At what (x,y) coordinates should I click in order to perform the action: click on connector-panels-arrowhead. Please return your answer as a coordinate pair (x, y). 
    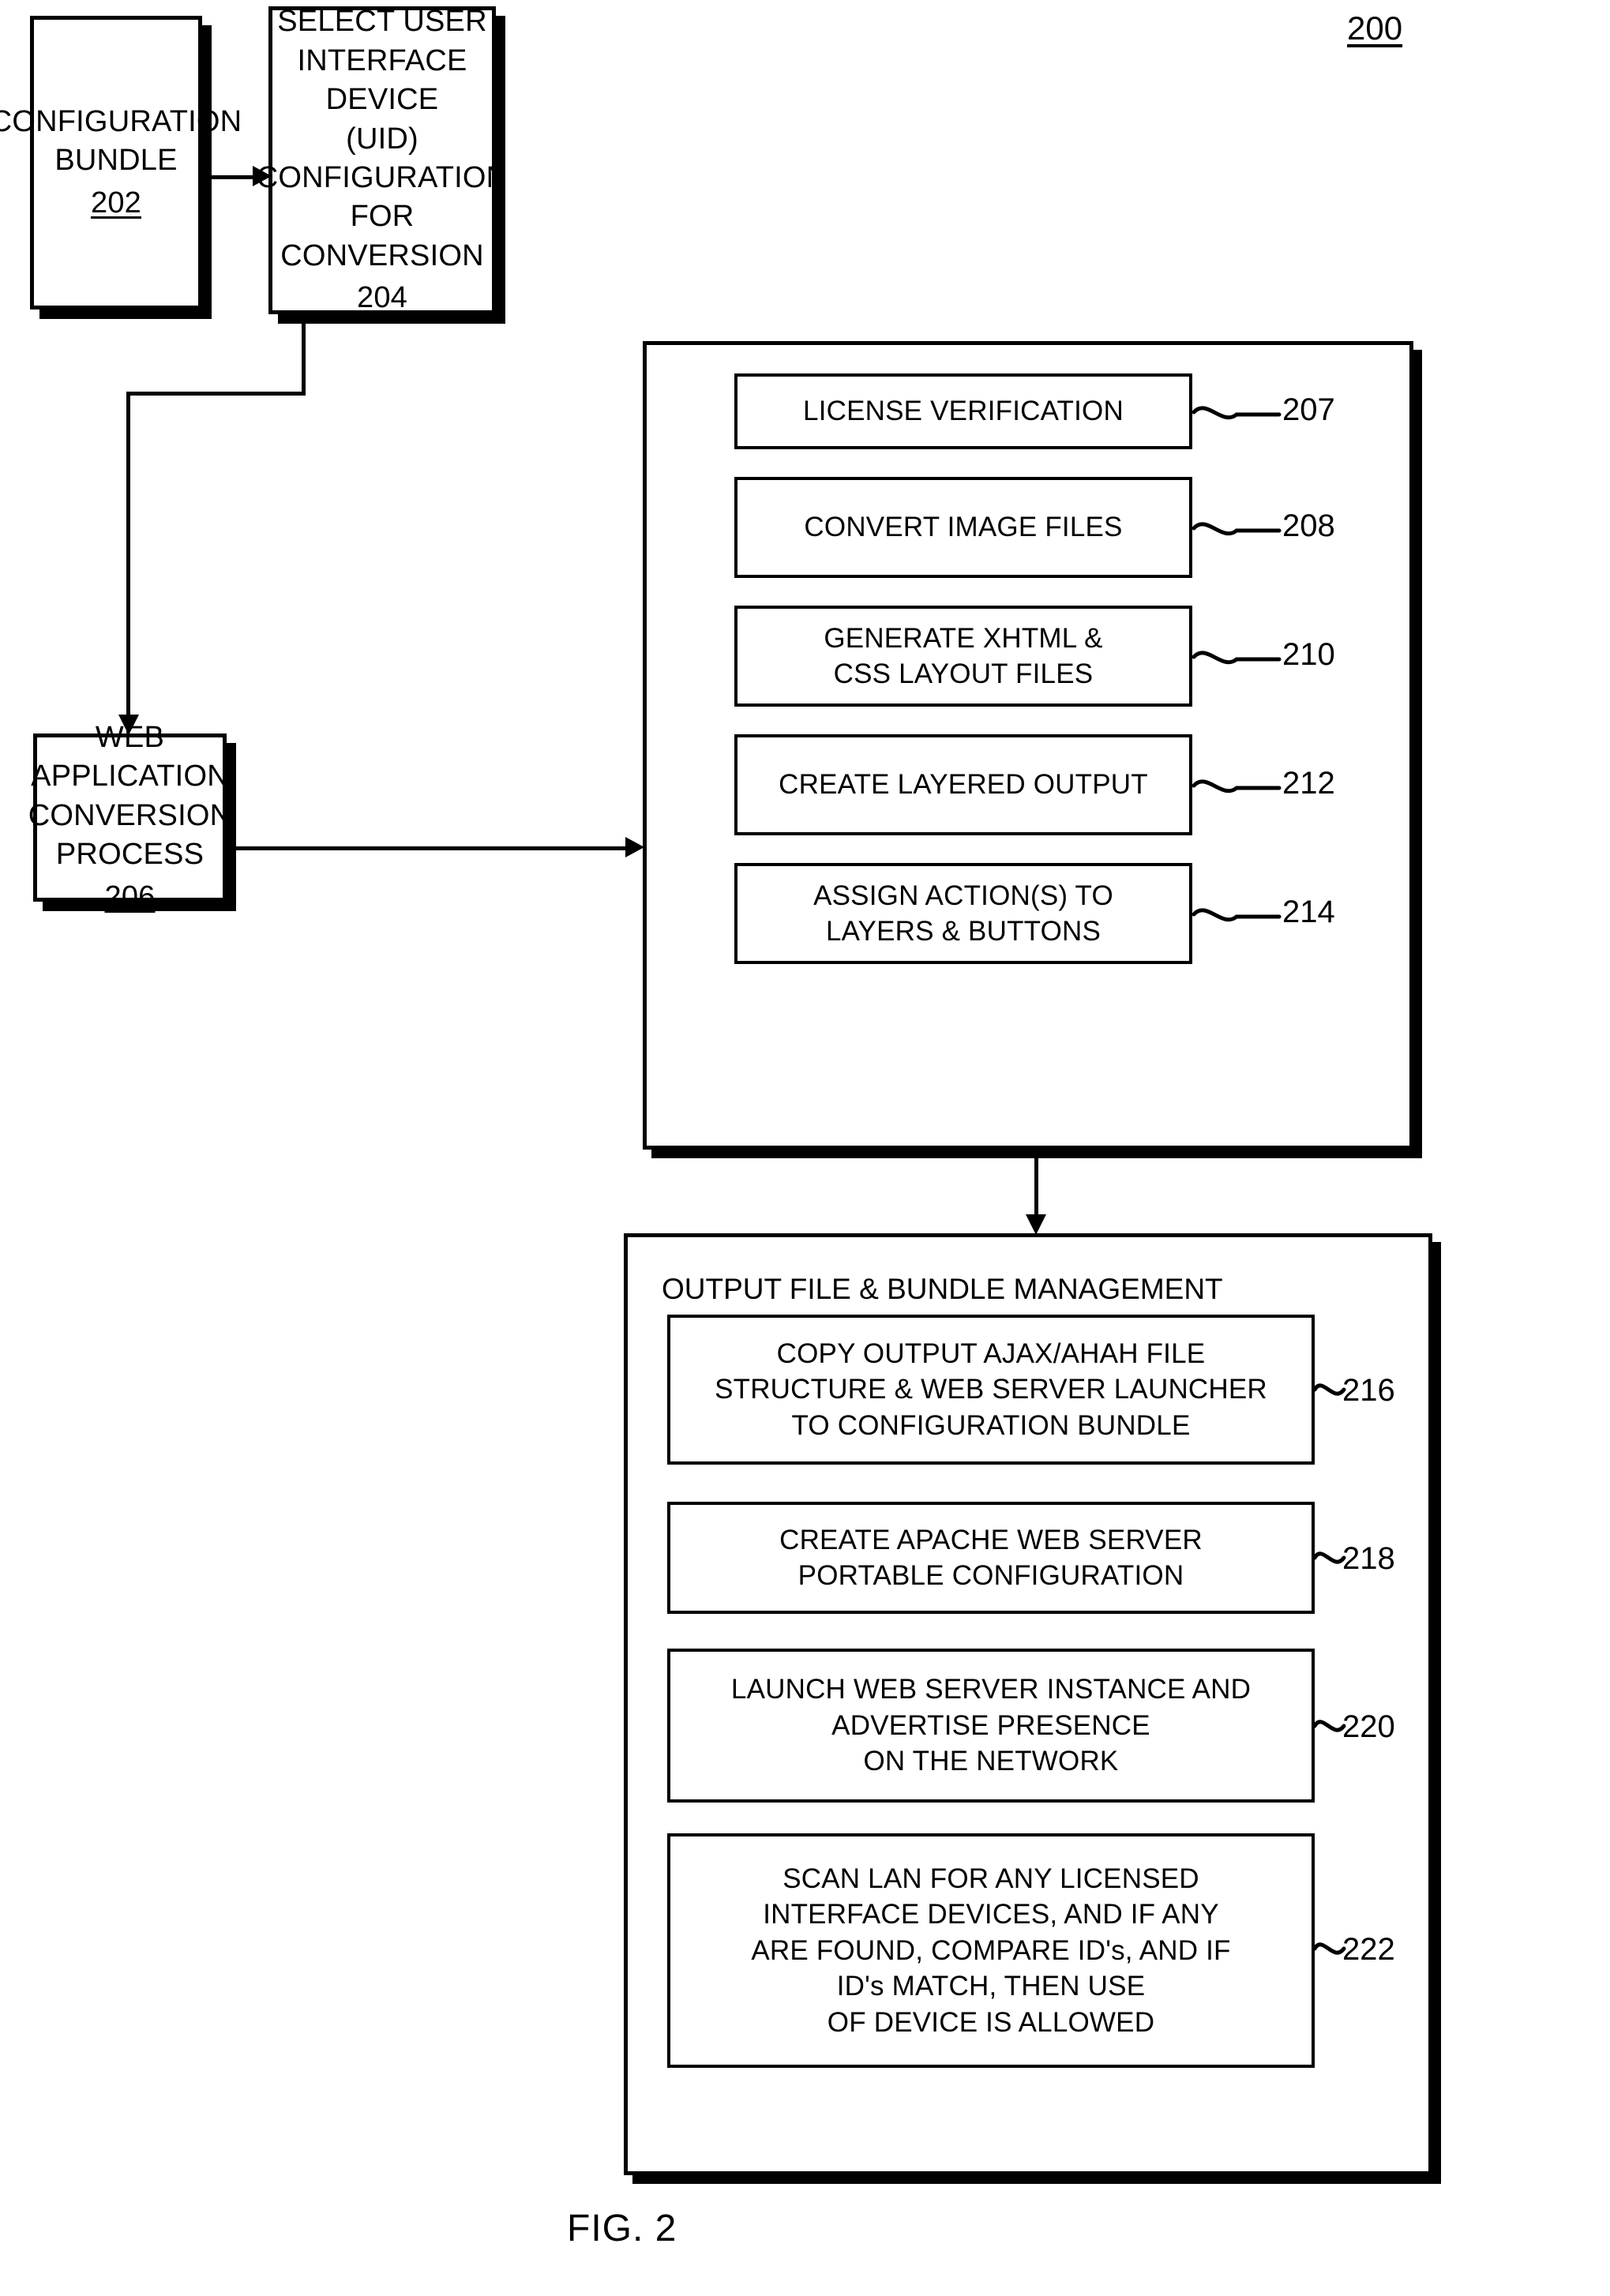
    Looking at the image, I should click on (1036, 1224).